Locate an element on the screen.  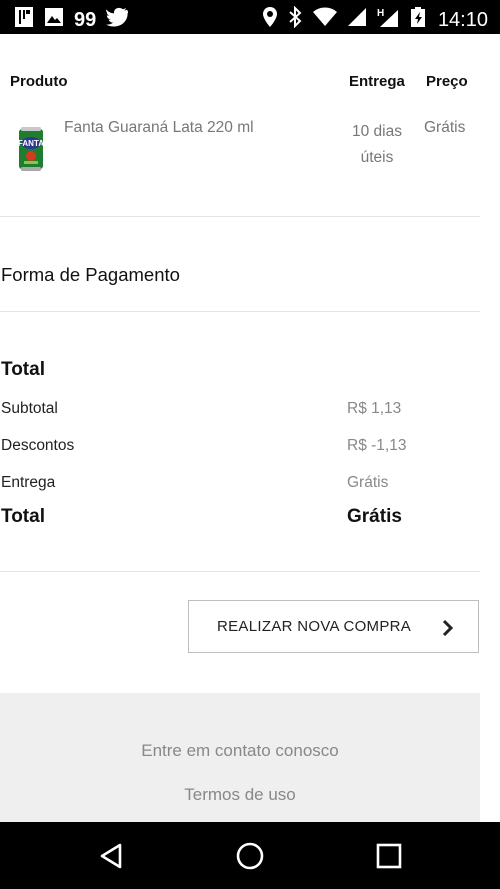
product-delivery: 10 dias úteis is located at coordinates (377, 145).